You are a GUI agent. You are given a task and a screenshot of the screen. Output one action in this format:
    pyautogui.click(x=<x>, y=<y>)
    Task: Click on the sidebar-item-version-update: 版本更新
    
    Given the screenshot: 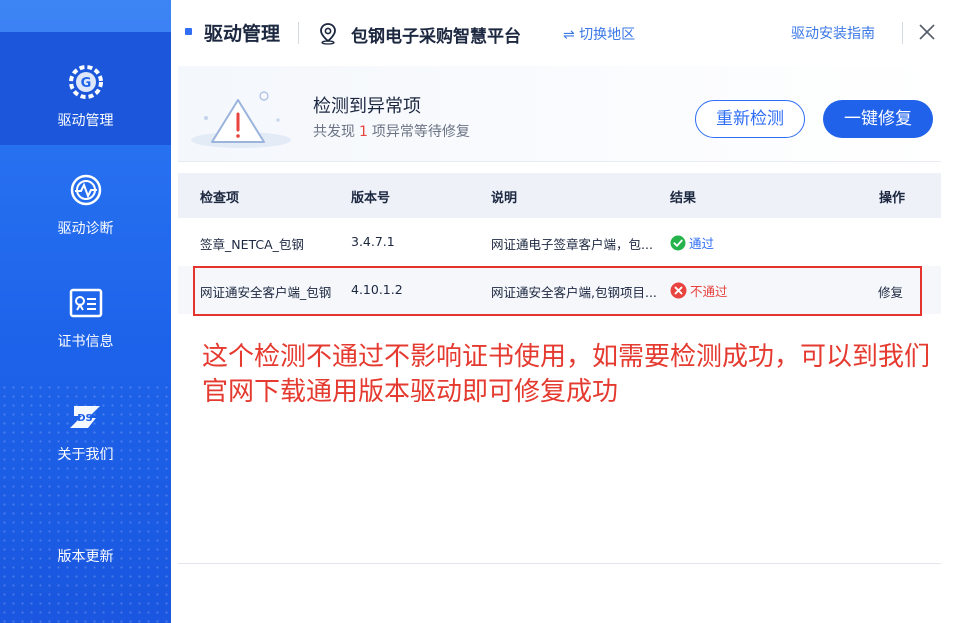 What is the action you would take?
    pyautogui.click(x=85, y=551)
    